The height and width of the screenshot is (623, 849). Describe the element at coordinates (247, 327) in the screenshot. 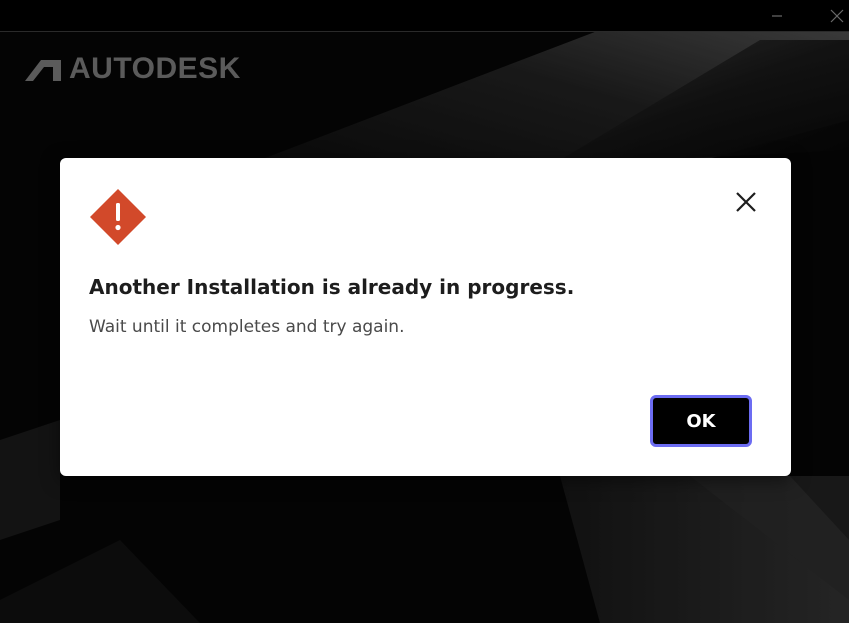

I see `dialog-message: Wait until it completes and try again.` at that location.